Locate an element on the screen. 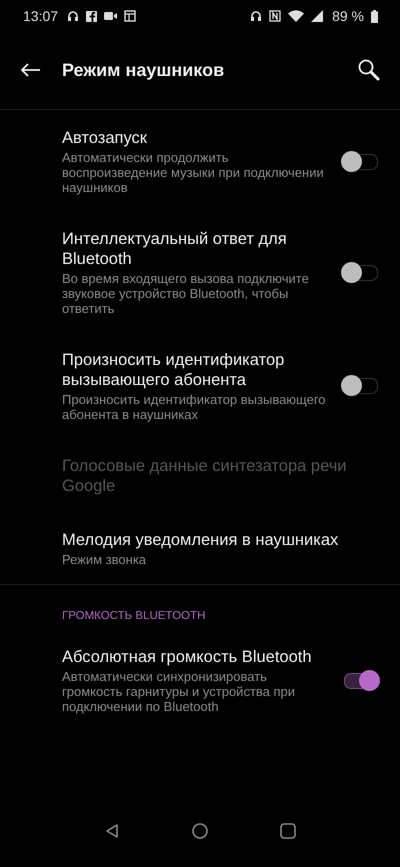 The height and width of the screenshot is (867, 400). battery-percentage: 89 % is located at coordinates (348, 16).